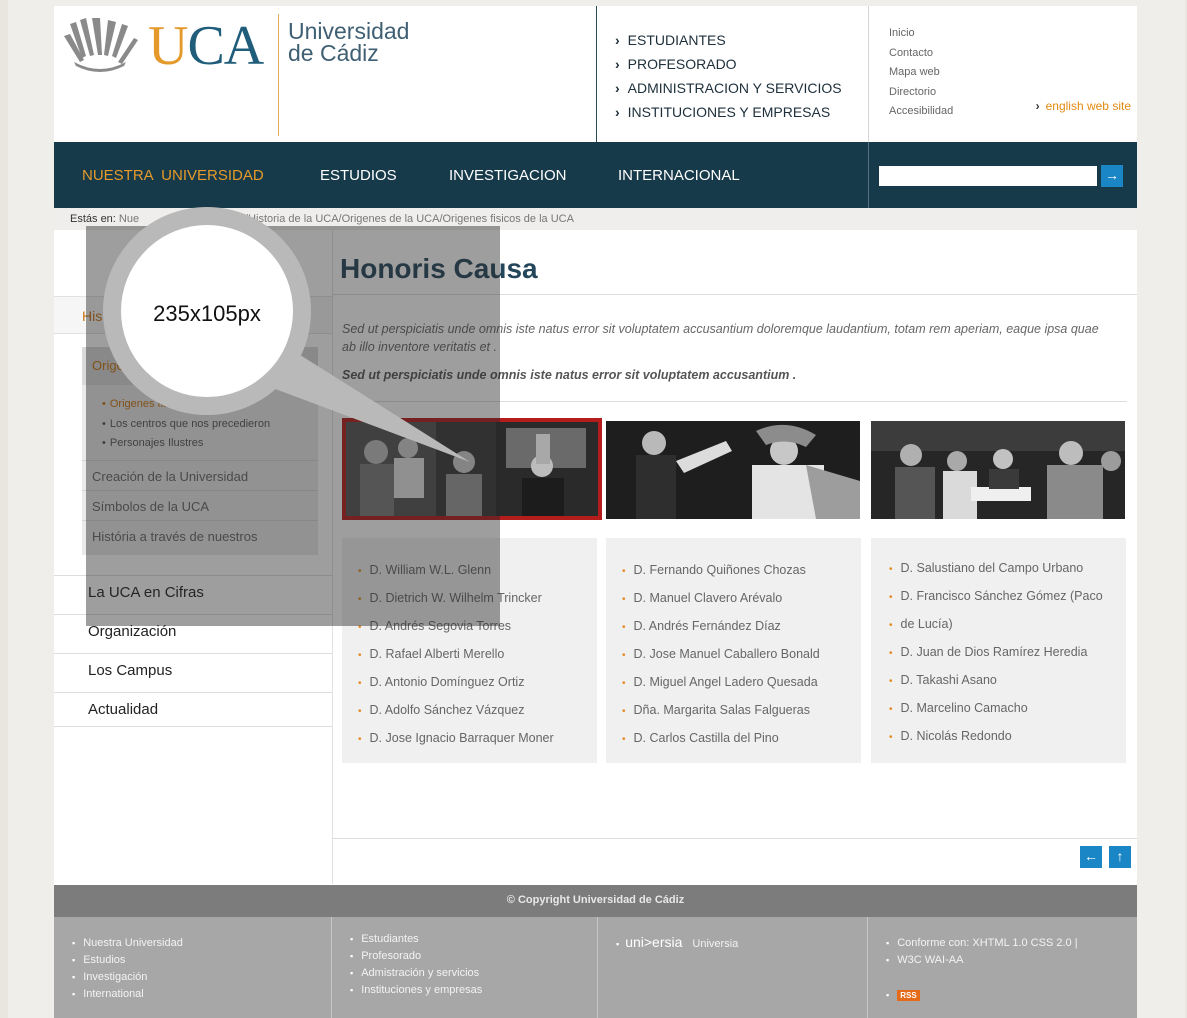 This screenshot has width=1187, height=1018. What do you see at coordinates (350, 399) in the screenshot?
I see `magnifier-pointer` at bounding box center [350, 399].